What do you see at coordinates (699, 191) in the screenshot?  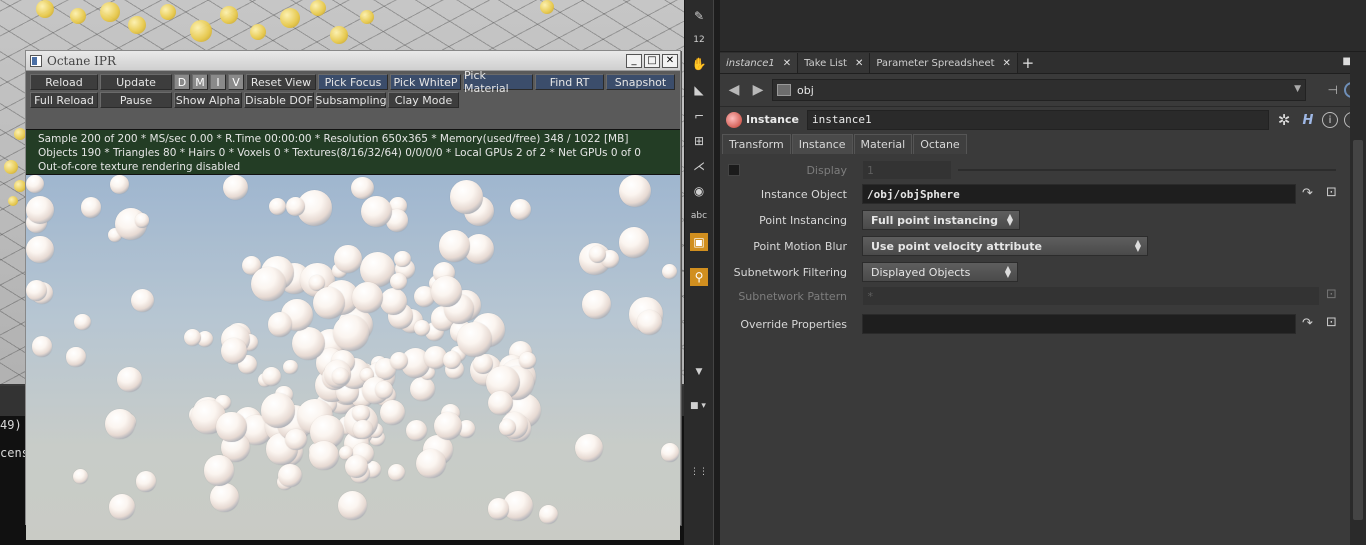 I see `circle-icon: ◉` at bounding box center [699, 191].